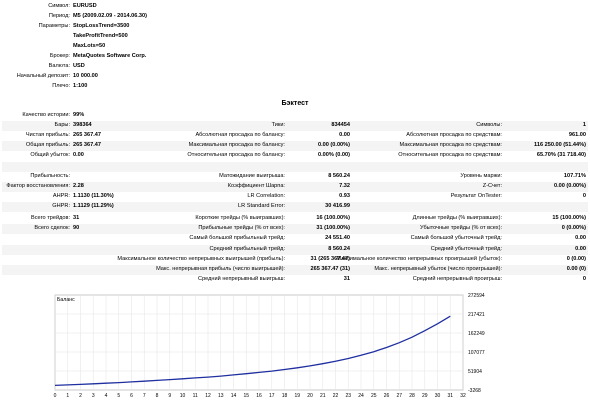 The image size is (590, 401). I want to click on stat-value: 0.00% (0.00), so click(333, 155).